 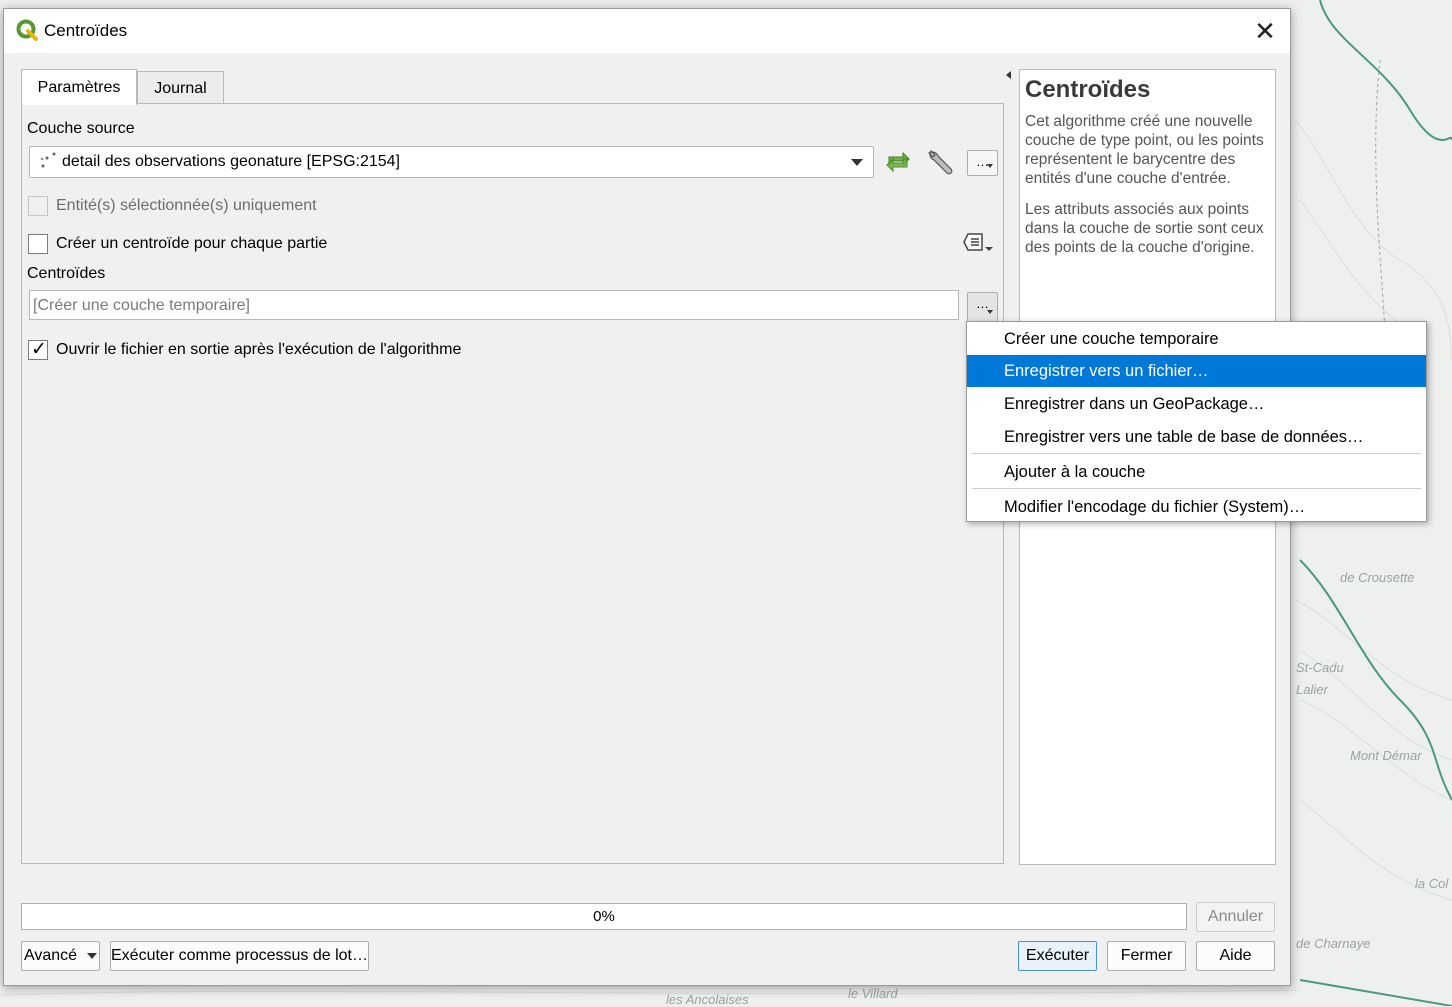 I want to click on output-label: Centroïdes, so click(x=66, y=273).